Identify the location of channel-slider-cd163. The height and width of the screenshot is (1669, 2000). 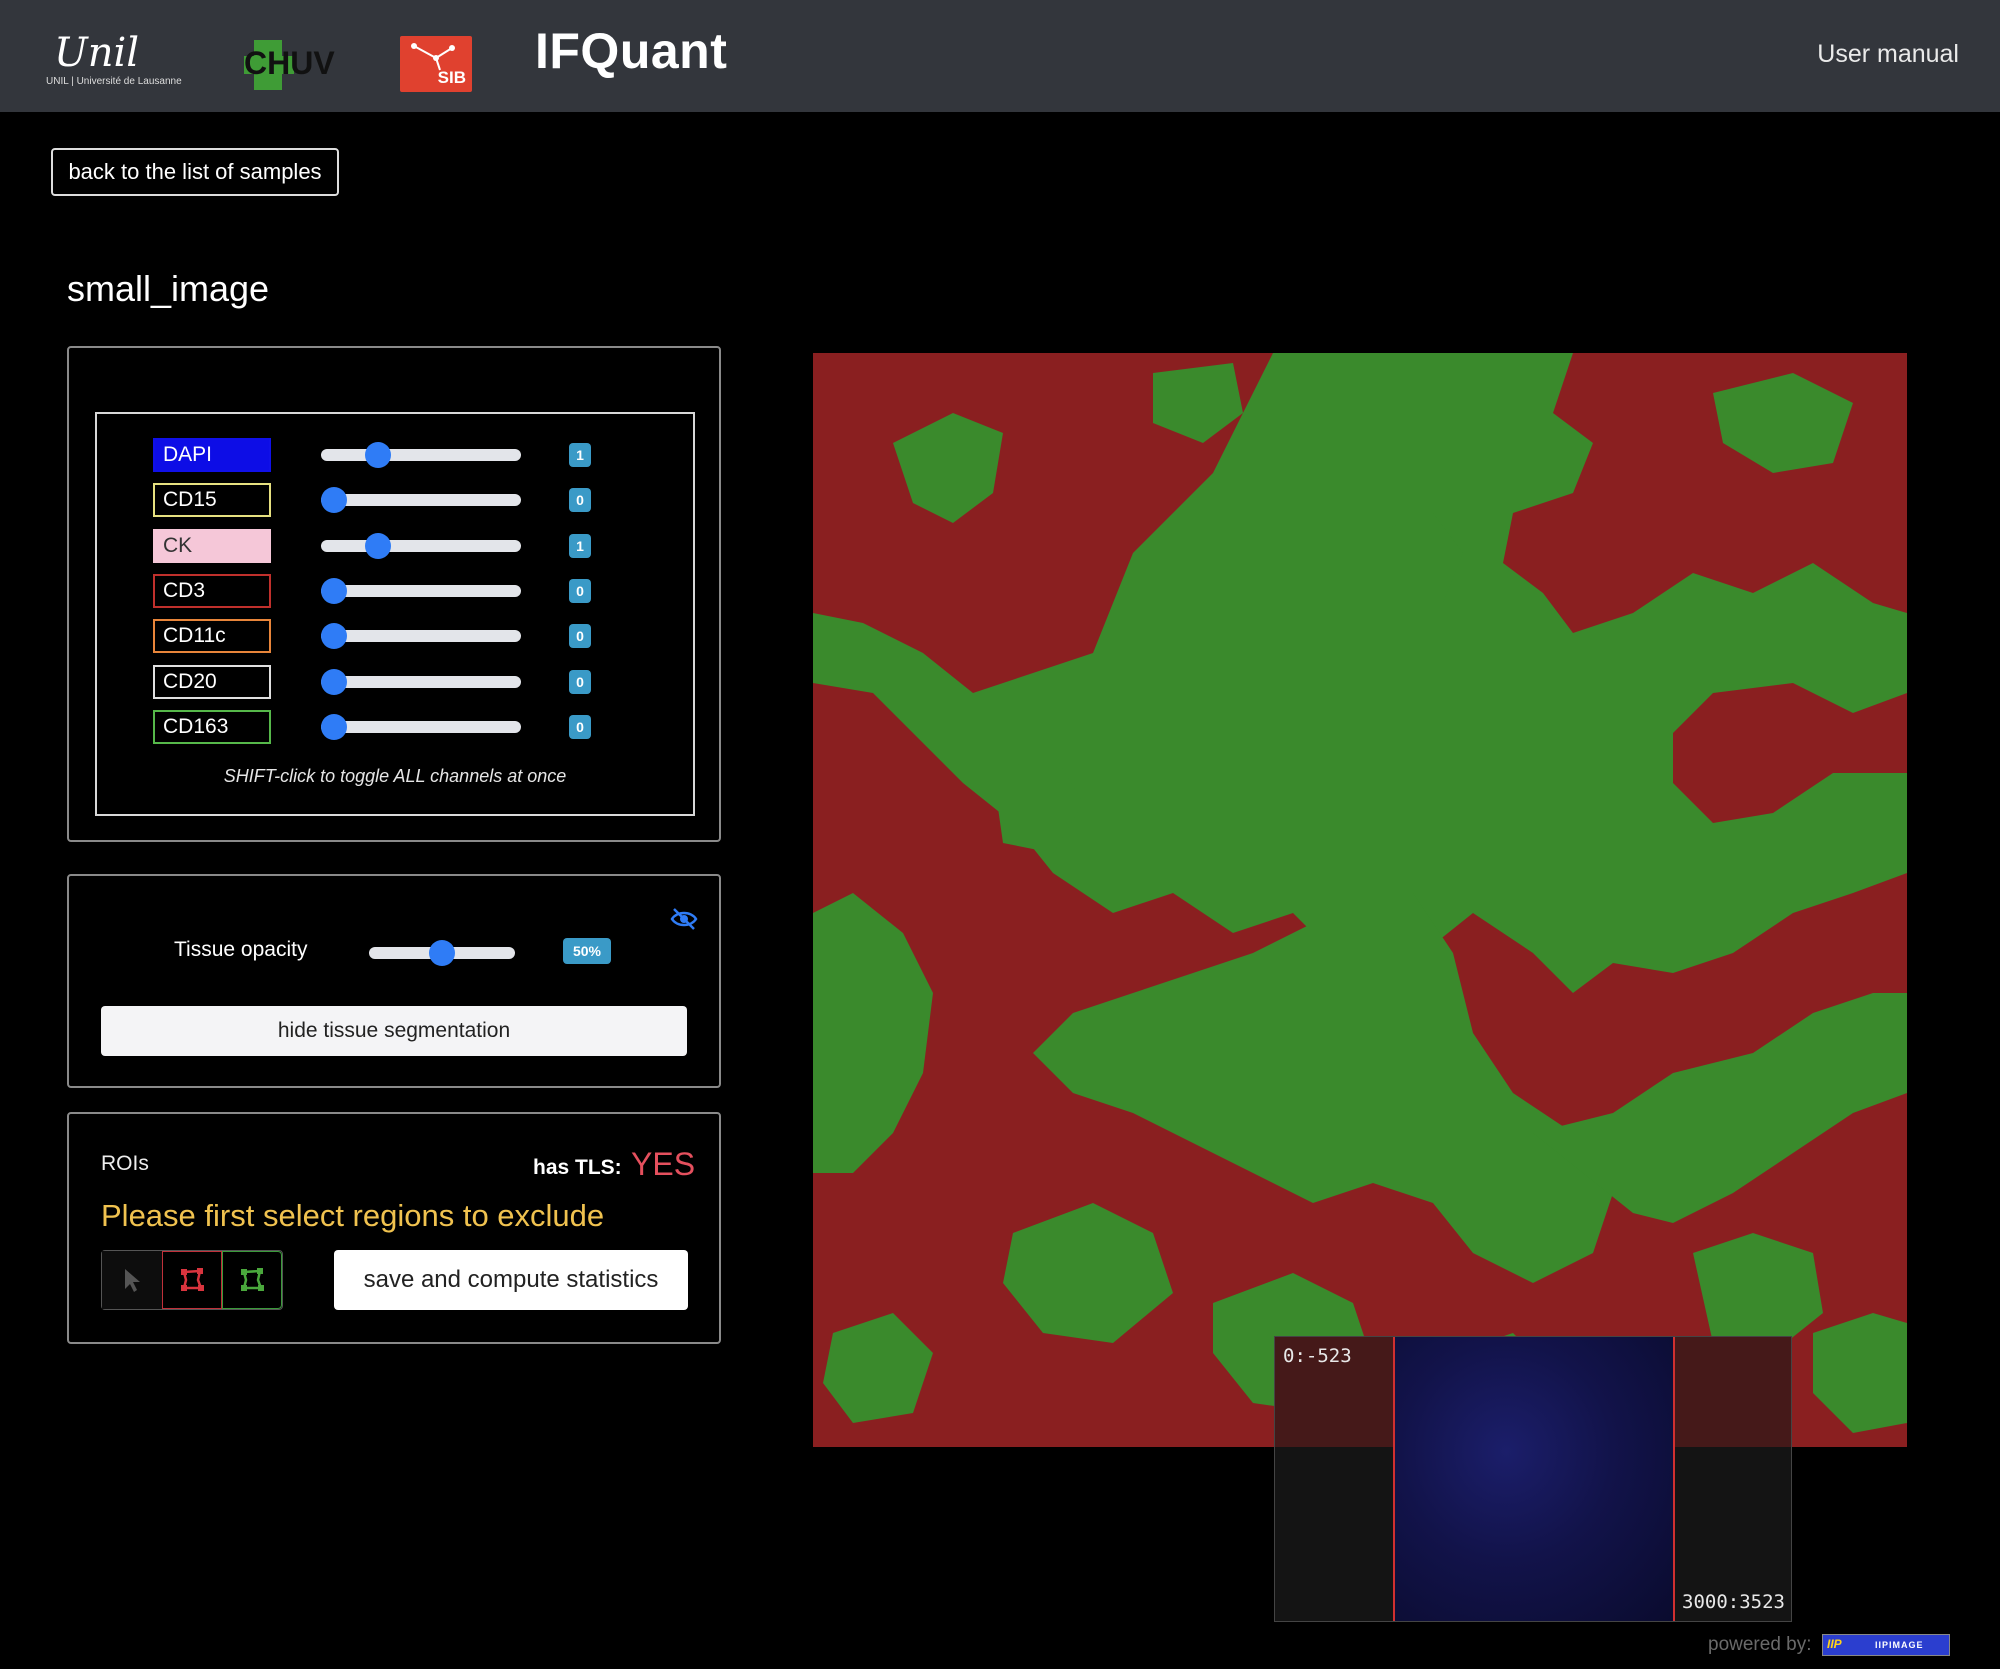
(421, 726).